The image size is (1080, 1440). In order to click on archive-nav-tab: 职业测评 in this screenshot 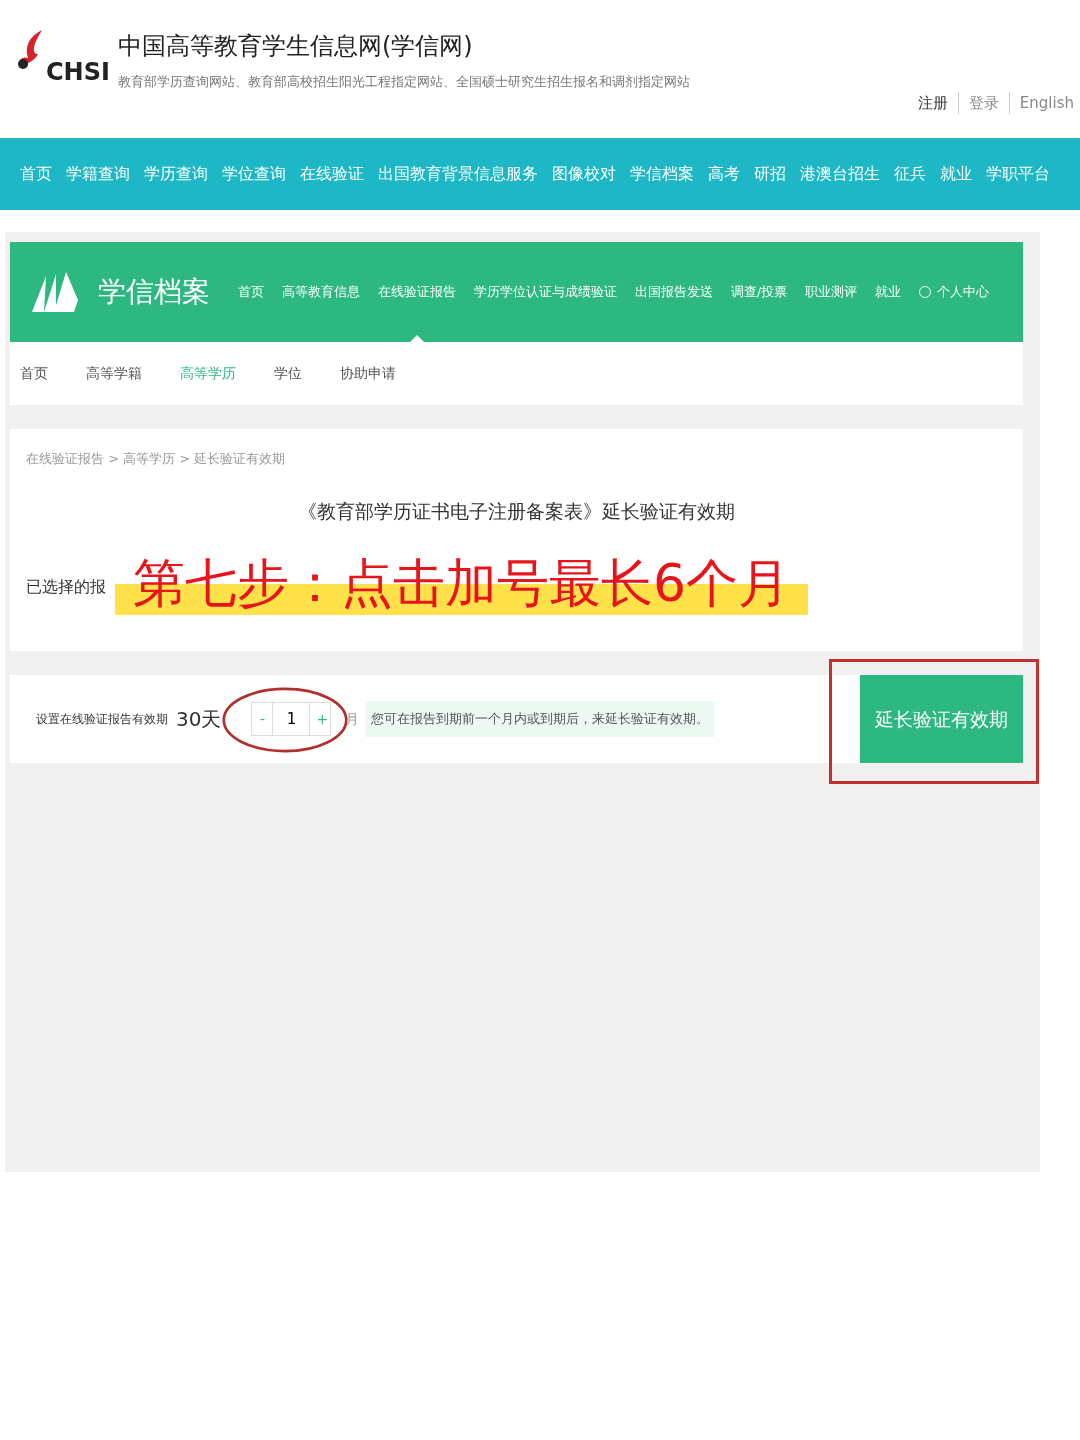, I will do `click(831, 292)`.